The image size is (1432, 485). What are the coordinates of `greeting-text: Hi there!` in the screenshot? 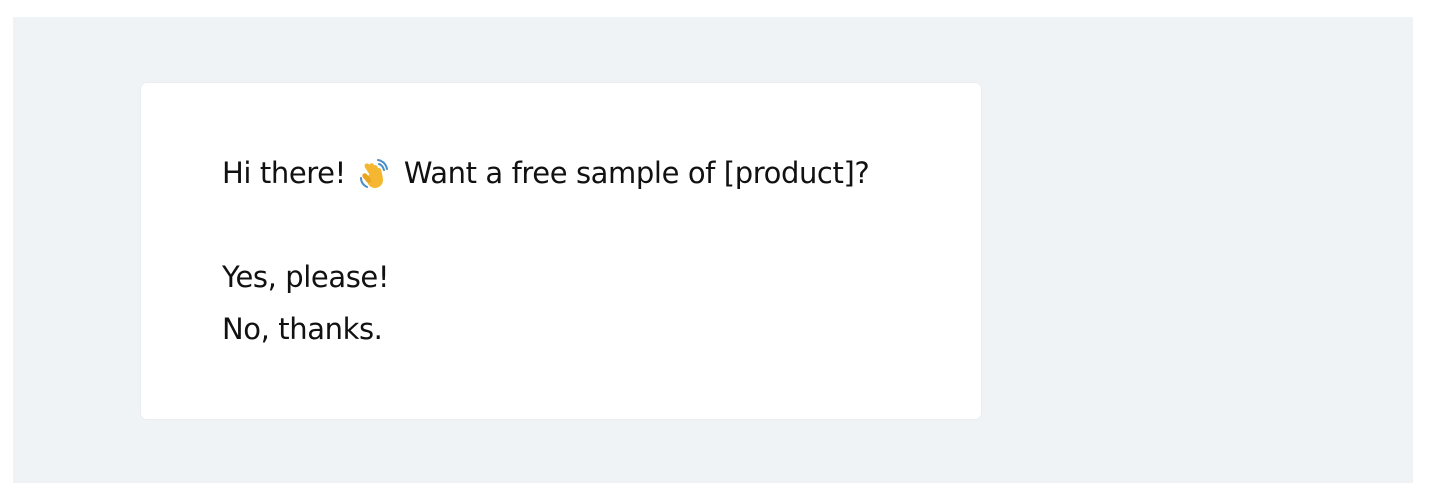 It's located at (284, 173).